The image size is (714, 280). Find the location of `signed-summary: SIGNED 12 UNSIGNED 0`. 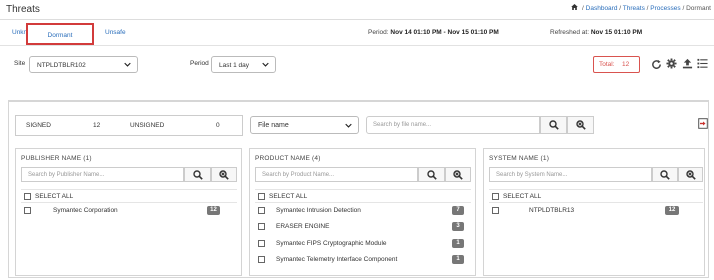

signed-summary: SIGNED 12 UNSIGNED 0 is located at coordinates (129, 125).